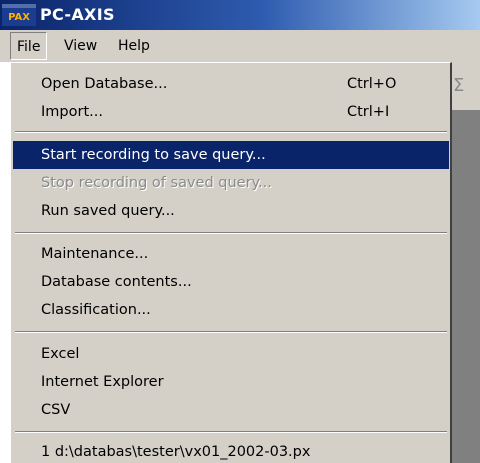 The image size is (480, 463). What do you see at coordinates (372, 84) in the screenshot?
I see `menu-item-shortcut: Ctrl+O` at bounding box center [372, 84].